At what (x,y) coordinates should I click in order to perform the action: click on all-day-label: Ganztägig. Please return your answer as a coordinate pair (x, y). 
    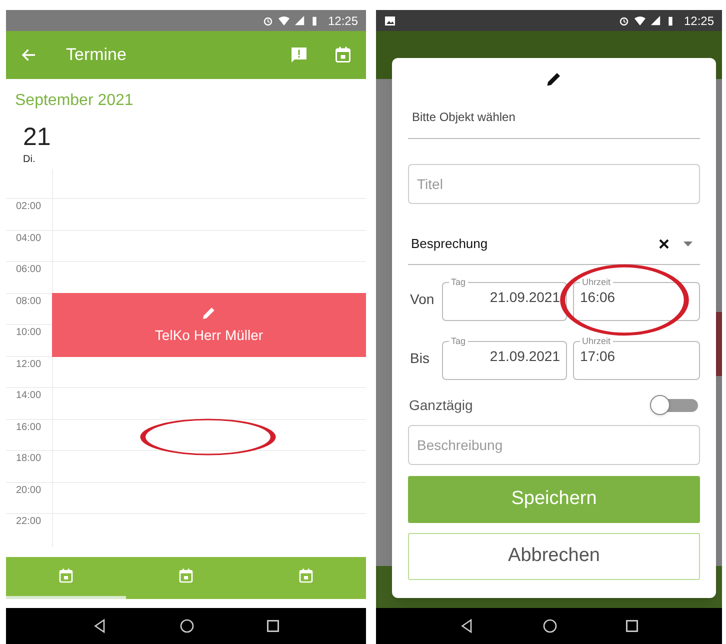
    Looking at the image, I should click on (440, 405).